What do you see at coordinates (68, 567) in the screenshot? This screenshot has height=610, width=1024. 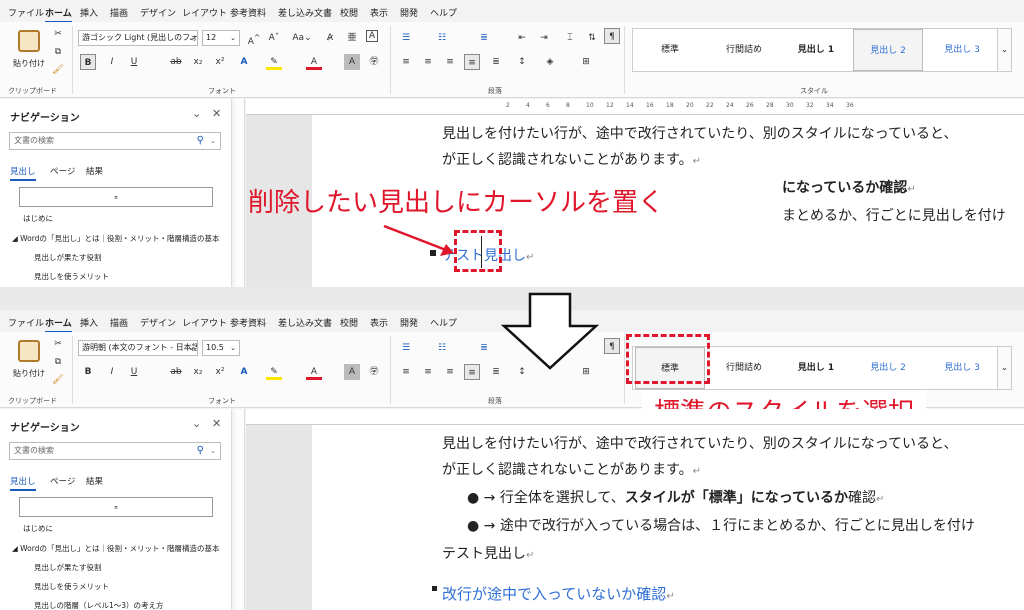 I see `nav-heading-item: 見出しが果たす役割` at bounding box center [68, 567].